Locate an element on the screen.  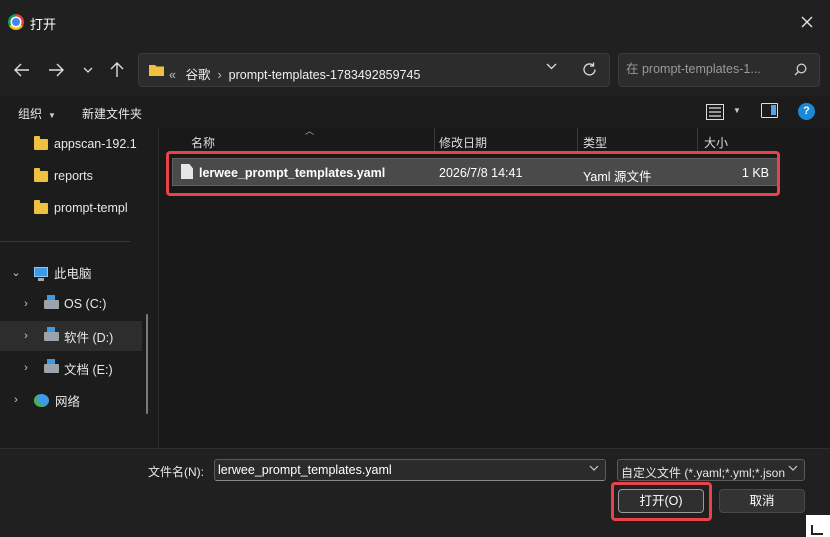
sidebar-item-label: 网络 is located at coordinates (68, 401).